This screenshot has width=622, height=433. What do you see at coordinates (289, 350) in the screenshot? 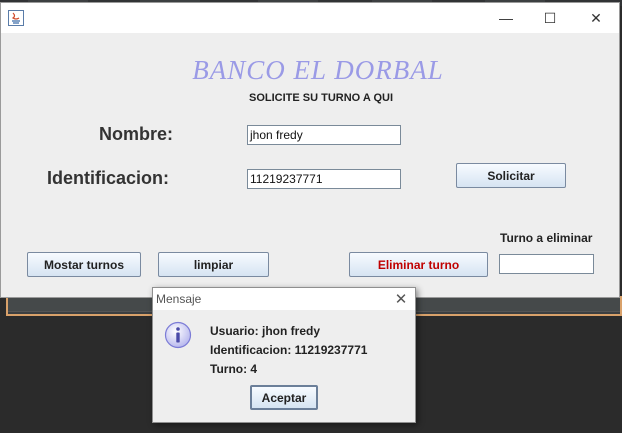
I see `message-identificacion: Identificacion: 11219237771` at bounding box center [289, 350].